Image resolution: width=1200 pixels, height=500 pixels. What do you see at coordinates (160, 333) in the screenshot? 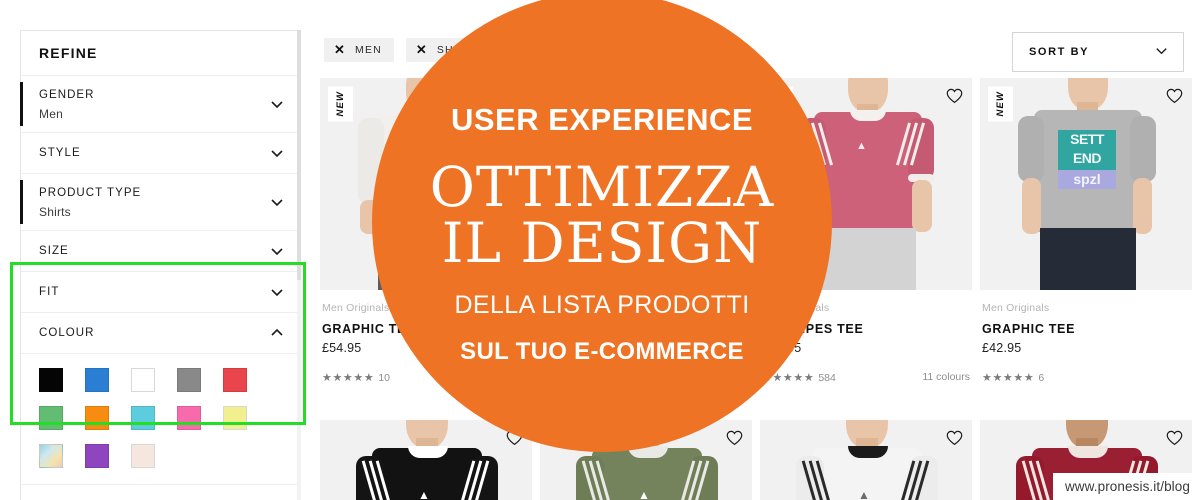
I see `filter-row-colour: COLOUR` at bounding box center [160, 333].